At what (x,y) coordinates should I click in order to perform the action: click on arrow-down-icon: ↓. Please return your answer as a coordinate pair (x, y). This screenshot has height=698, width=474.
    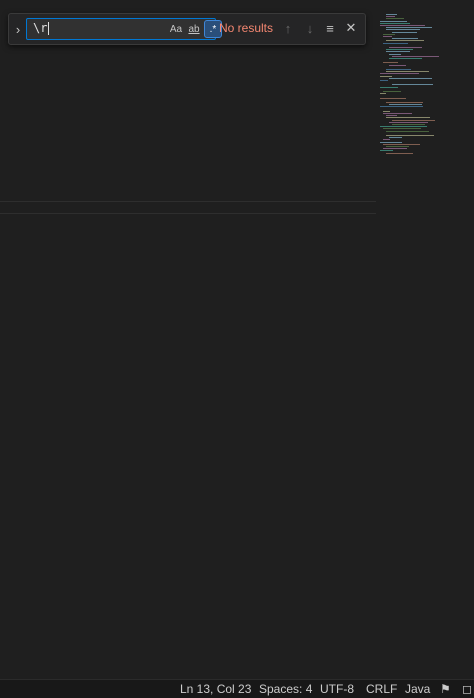
    Looking at the image, I should click on (310, 28).